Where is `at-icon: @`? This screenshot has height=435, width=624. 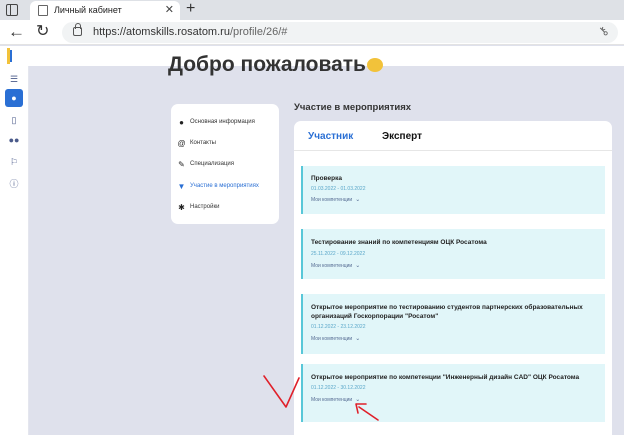 at-icon: @ is located at coordinates (181, 143).